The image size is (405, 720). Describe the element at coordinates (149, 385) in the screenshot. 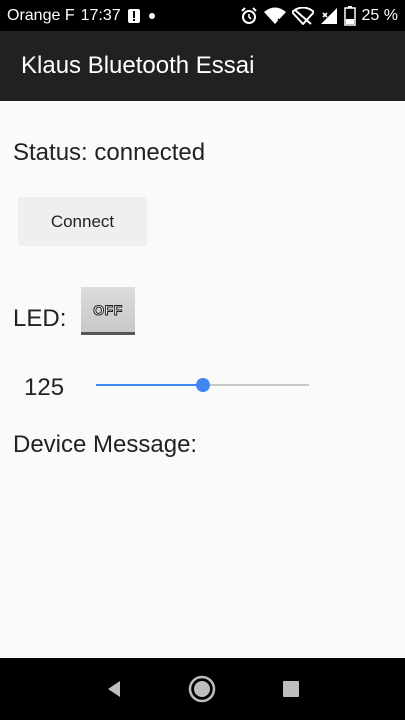

I see `slider-fill` at that location.